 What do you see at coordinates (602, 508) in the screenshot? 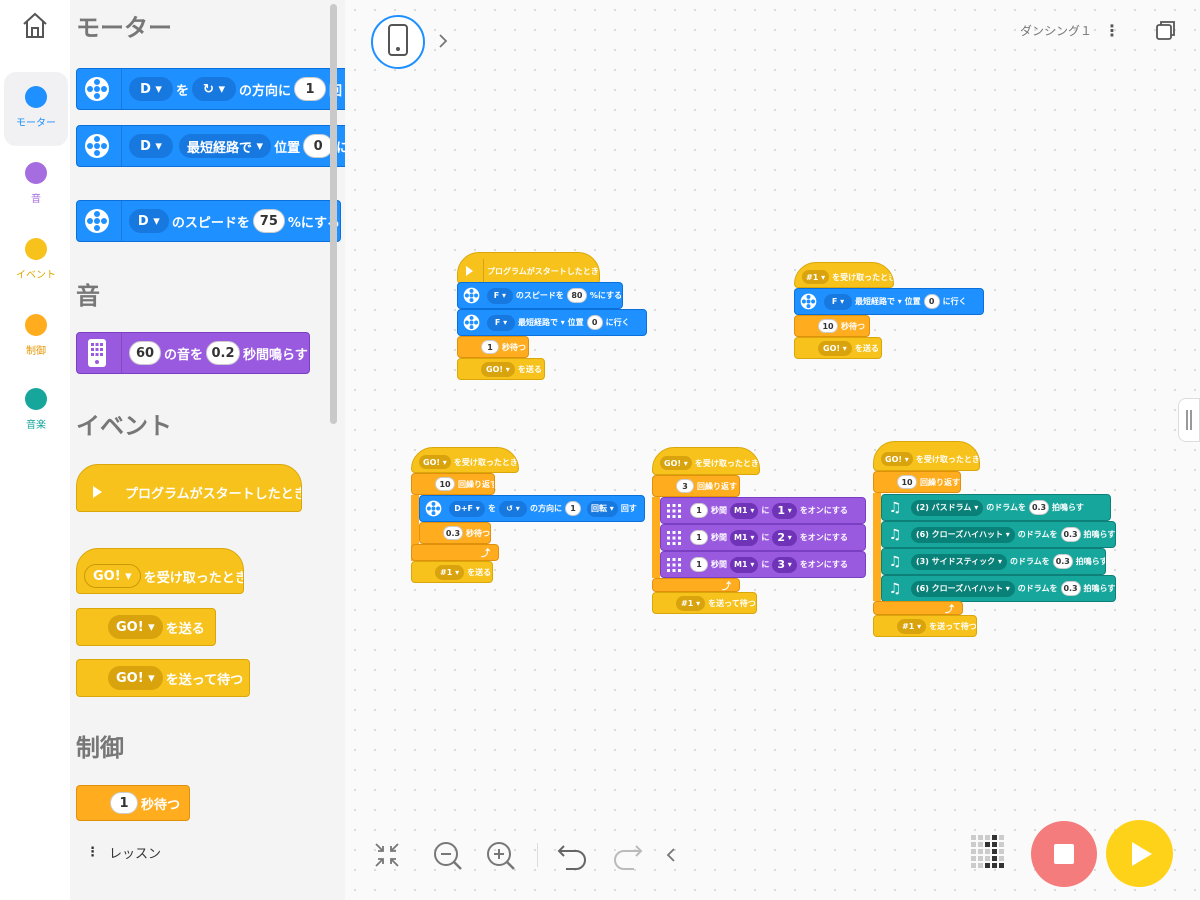
I see `unit-dropdown: 回転 ▾` at bounding box center [602, 508].